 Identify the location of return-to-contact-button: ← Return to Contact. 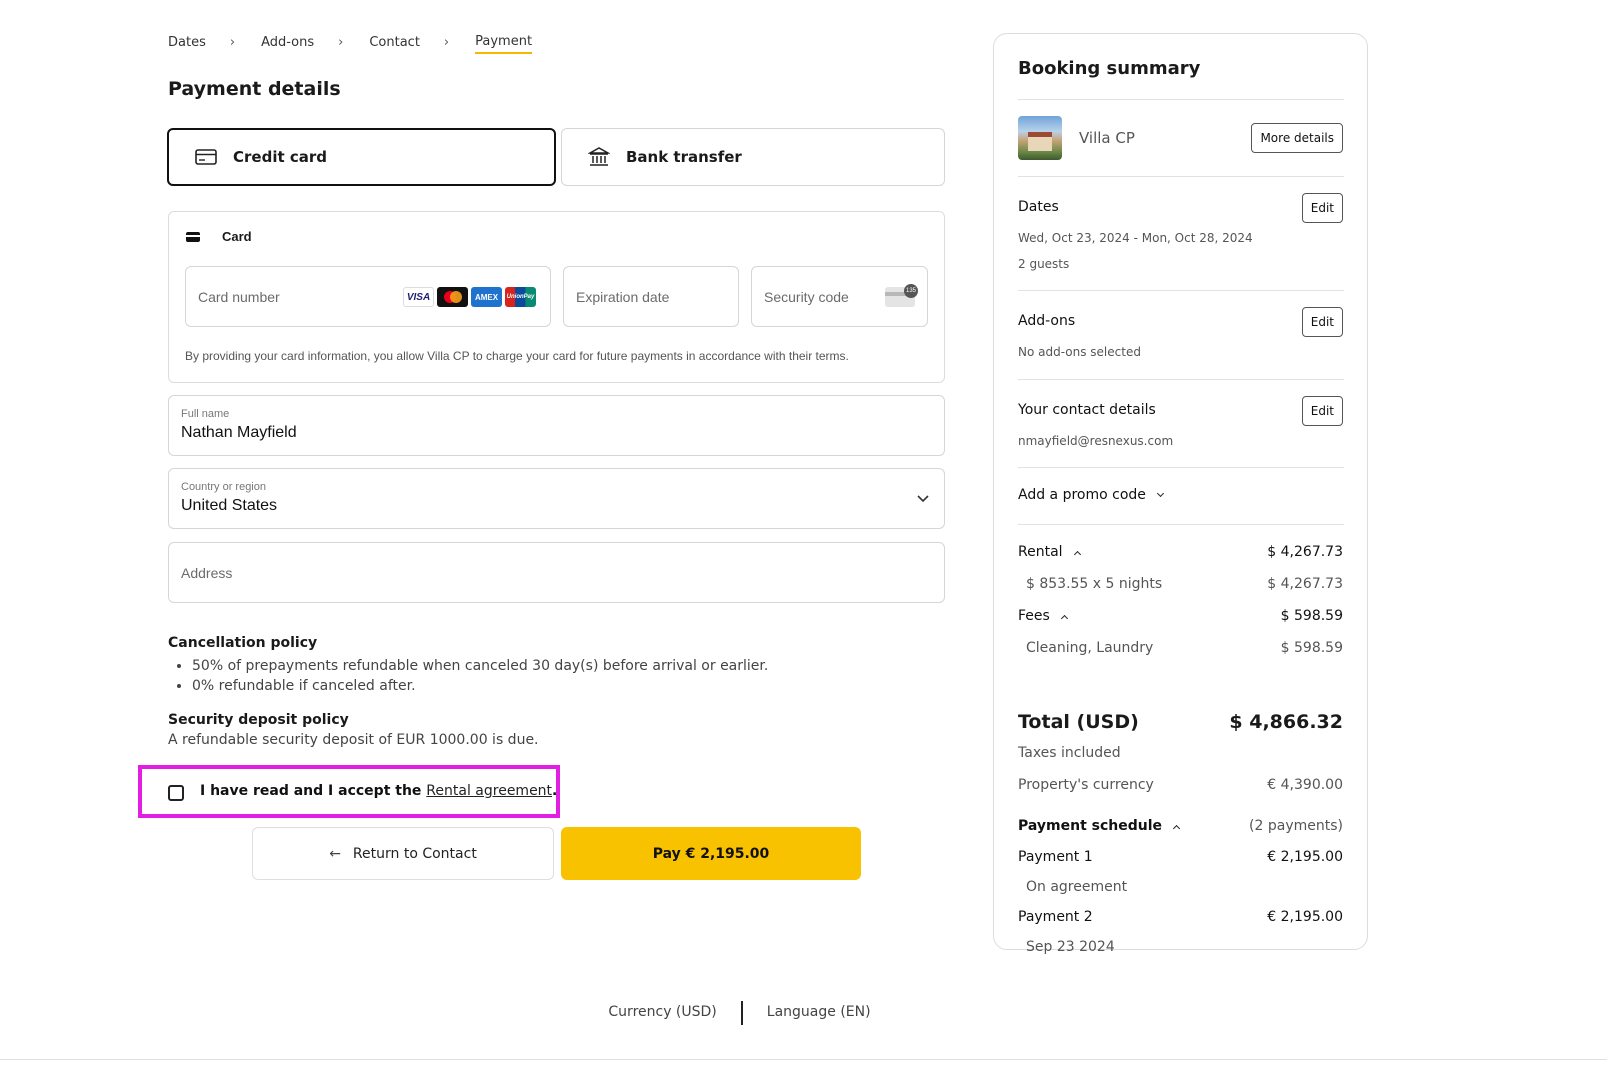
(403, 853).